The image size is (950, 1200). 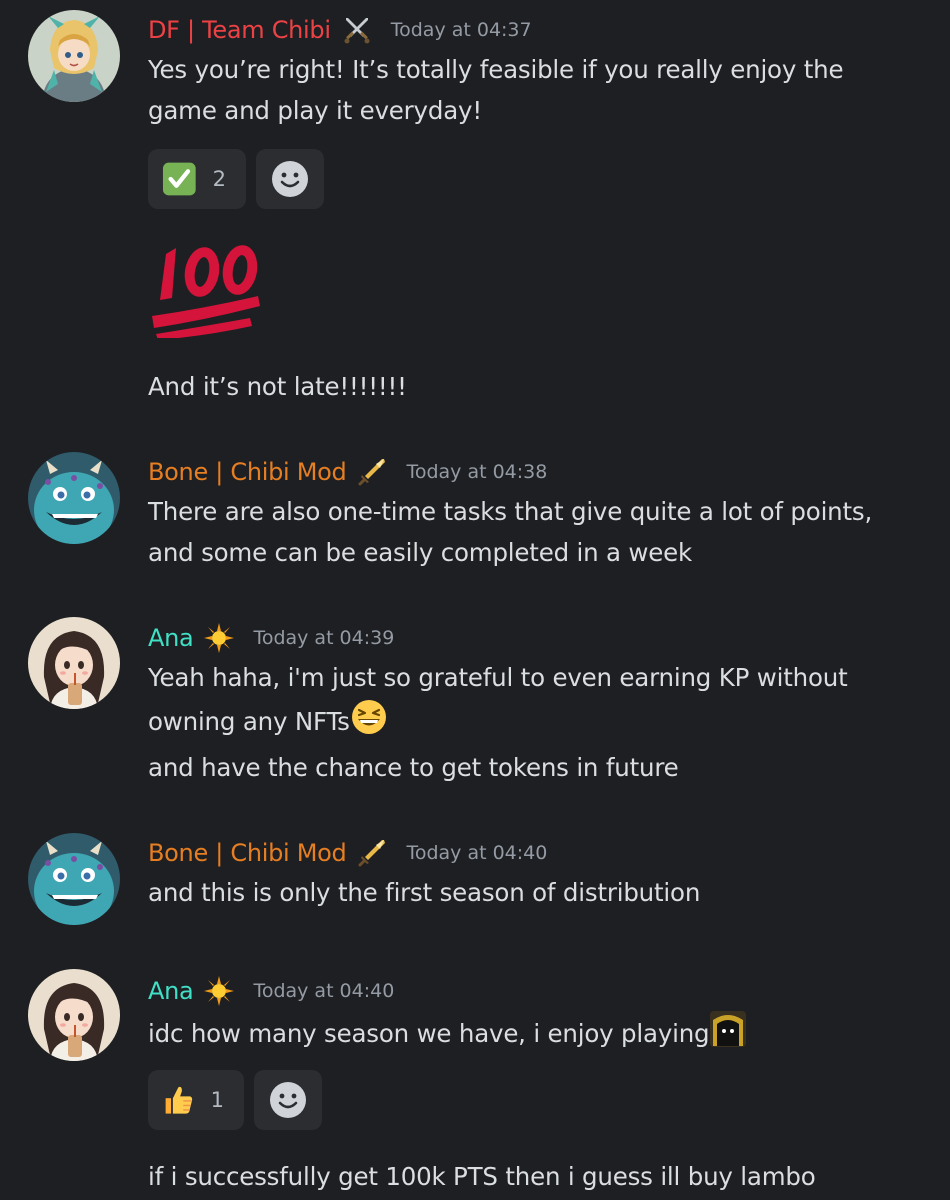 What do you see at coordinates (476, 472) in the screenshot?
I see `timestamp: Today at 04:38` at bounding box center [476, 472].